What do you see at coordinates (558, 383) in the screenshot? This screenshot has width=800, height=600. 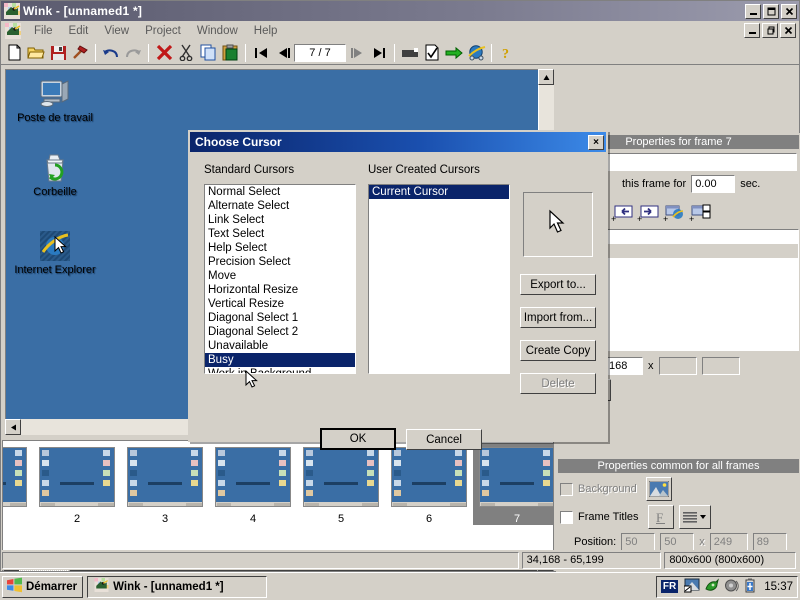 I see `delete-button: Delete` at bounding box center [558, 383].